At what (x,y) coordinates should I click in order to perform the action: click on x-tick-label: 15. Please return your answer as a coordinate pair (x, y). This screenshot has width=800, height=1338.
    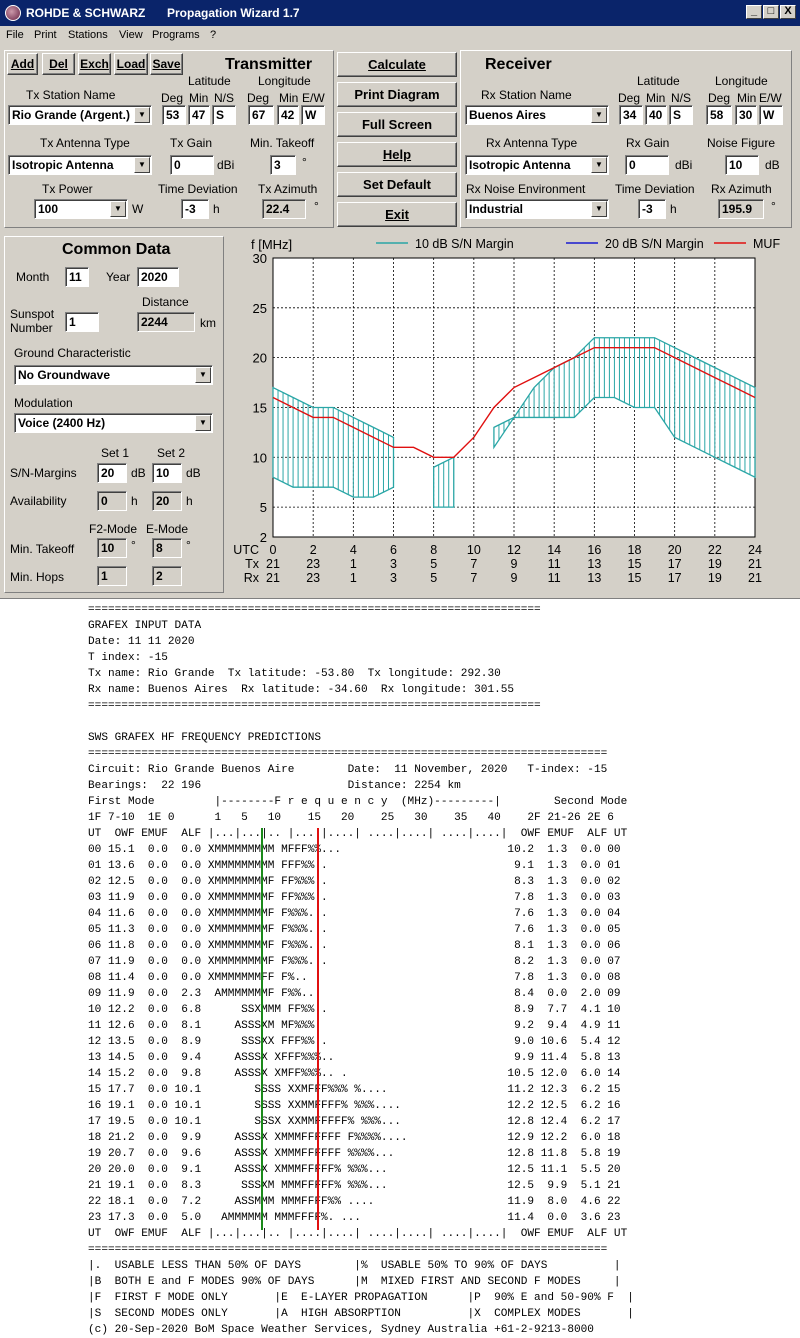
    Looking at the image, I should click on (635, 578).